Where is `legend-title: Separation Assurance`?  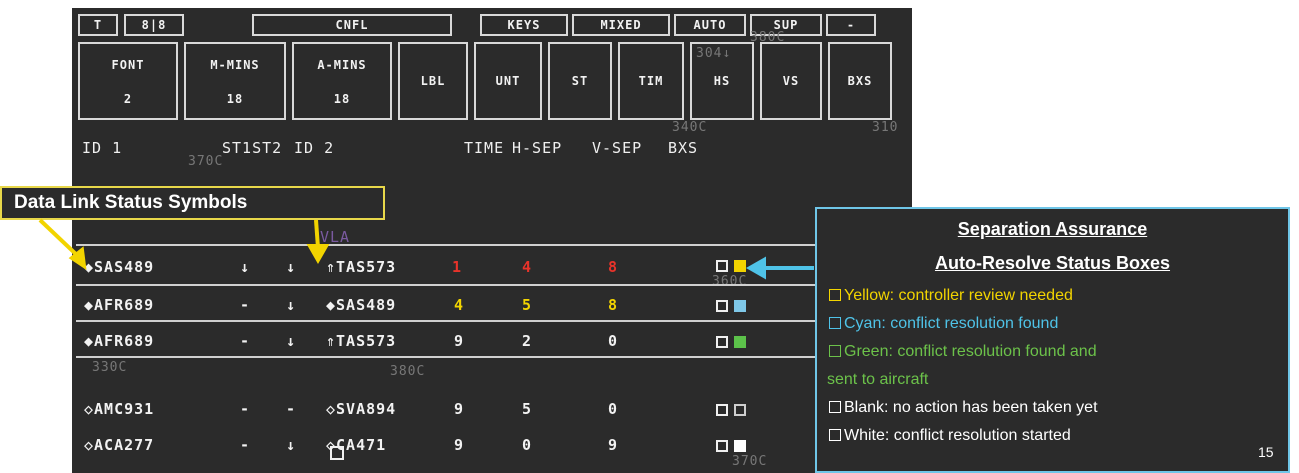
legend-title: Separation Assurance is located at coordinates (1052, 229).